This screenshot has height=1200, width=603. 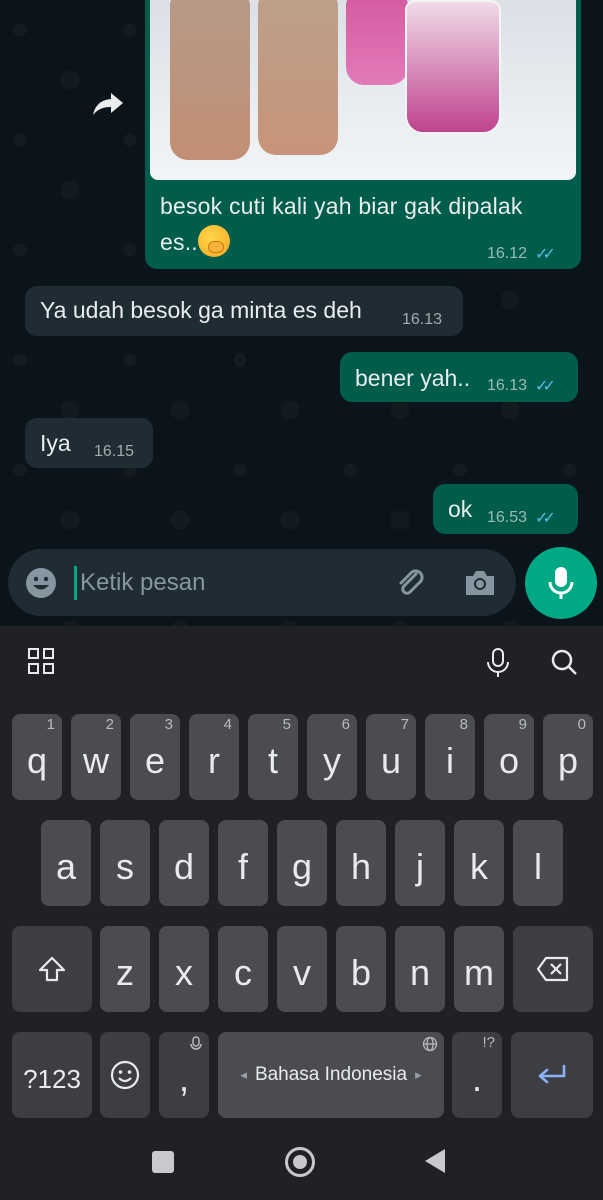 I want to click on outgoing-message: bener yah.. 16.13 ✓✓, so click(x=459, y=377).